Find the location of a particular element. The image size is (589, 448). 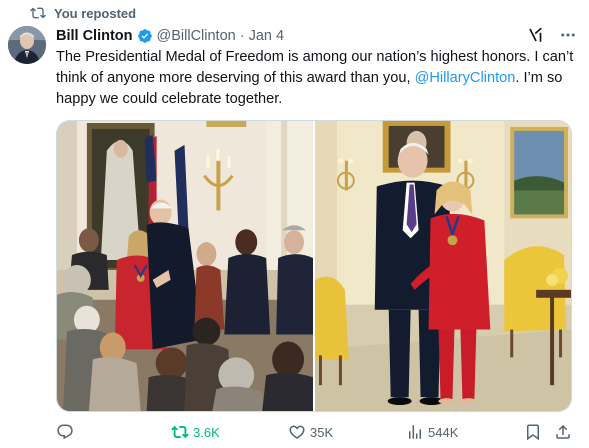

like-button: 35K is located at coordinates (310, 432).